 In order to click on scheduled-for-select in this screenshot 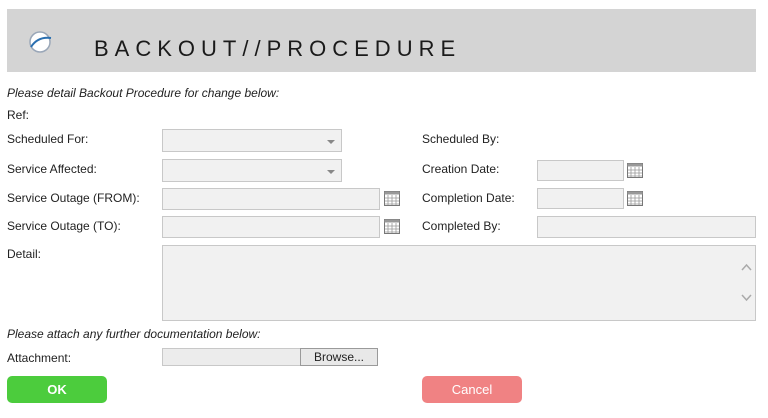, I will do `click(252, 140)`.